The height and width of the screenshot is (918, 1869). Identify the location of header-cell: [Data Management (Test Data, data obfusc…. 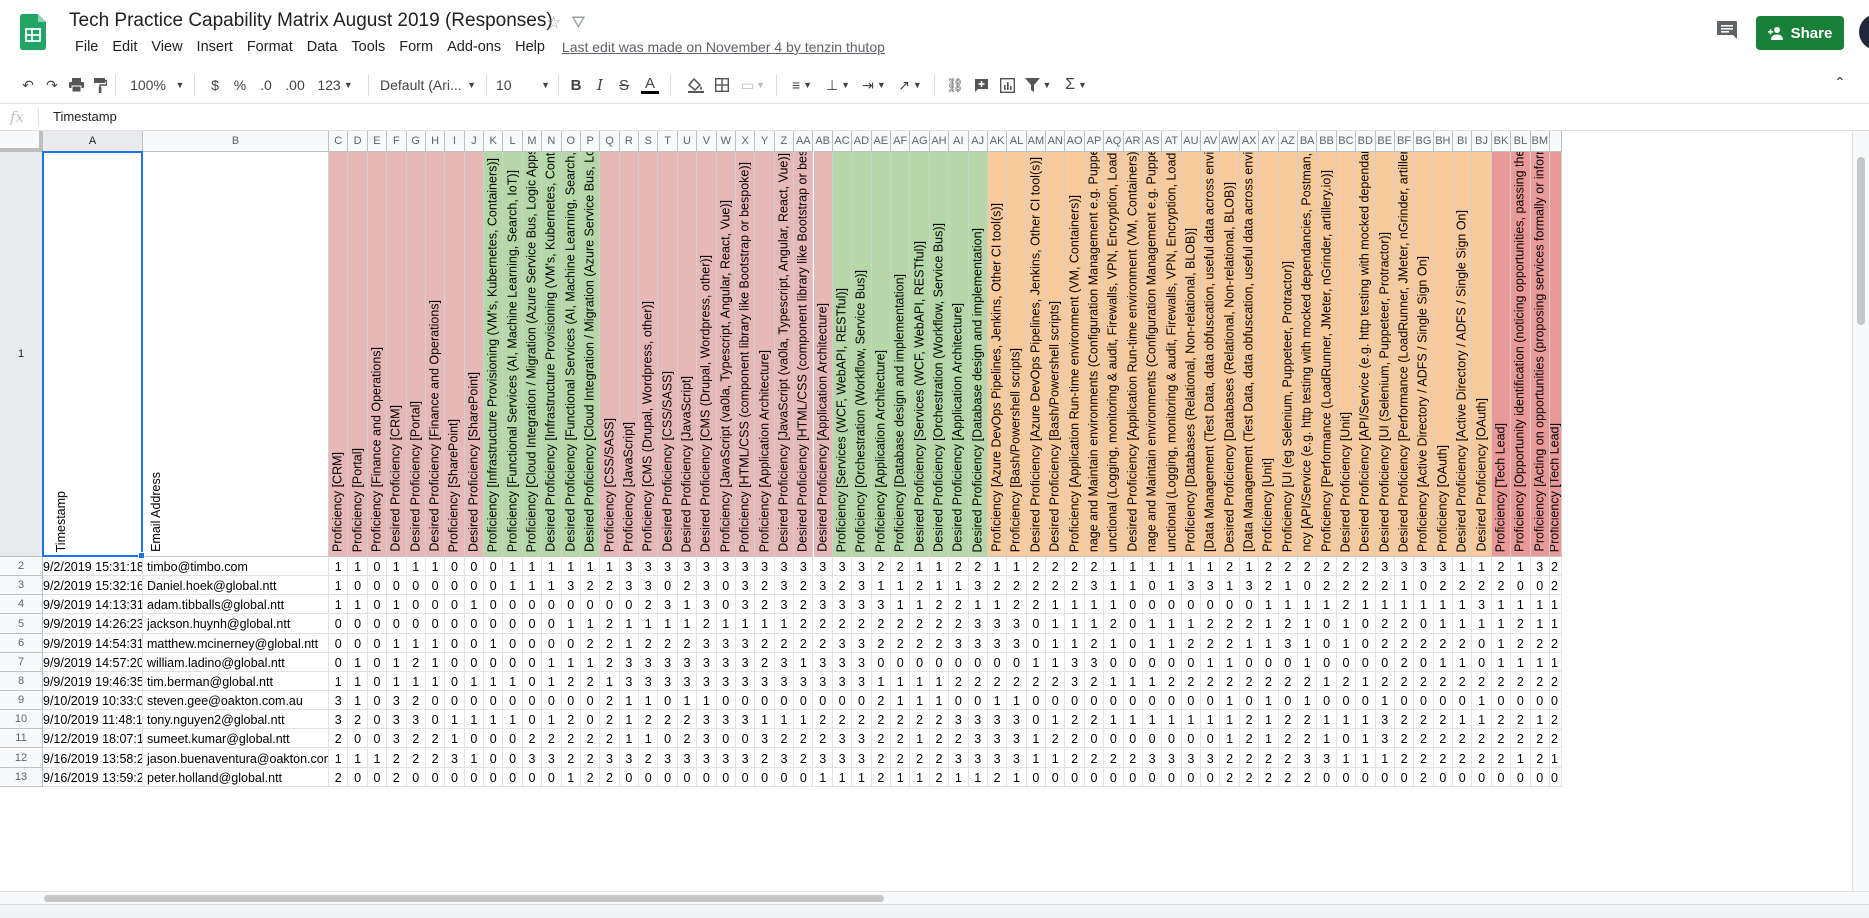
(1249, 354).